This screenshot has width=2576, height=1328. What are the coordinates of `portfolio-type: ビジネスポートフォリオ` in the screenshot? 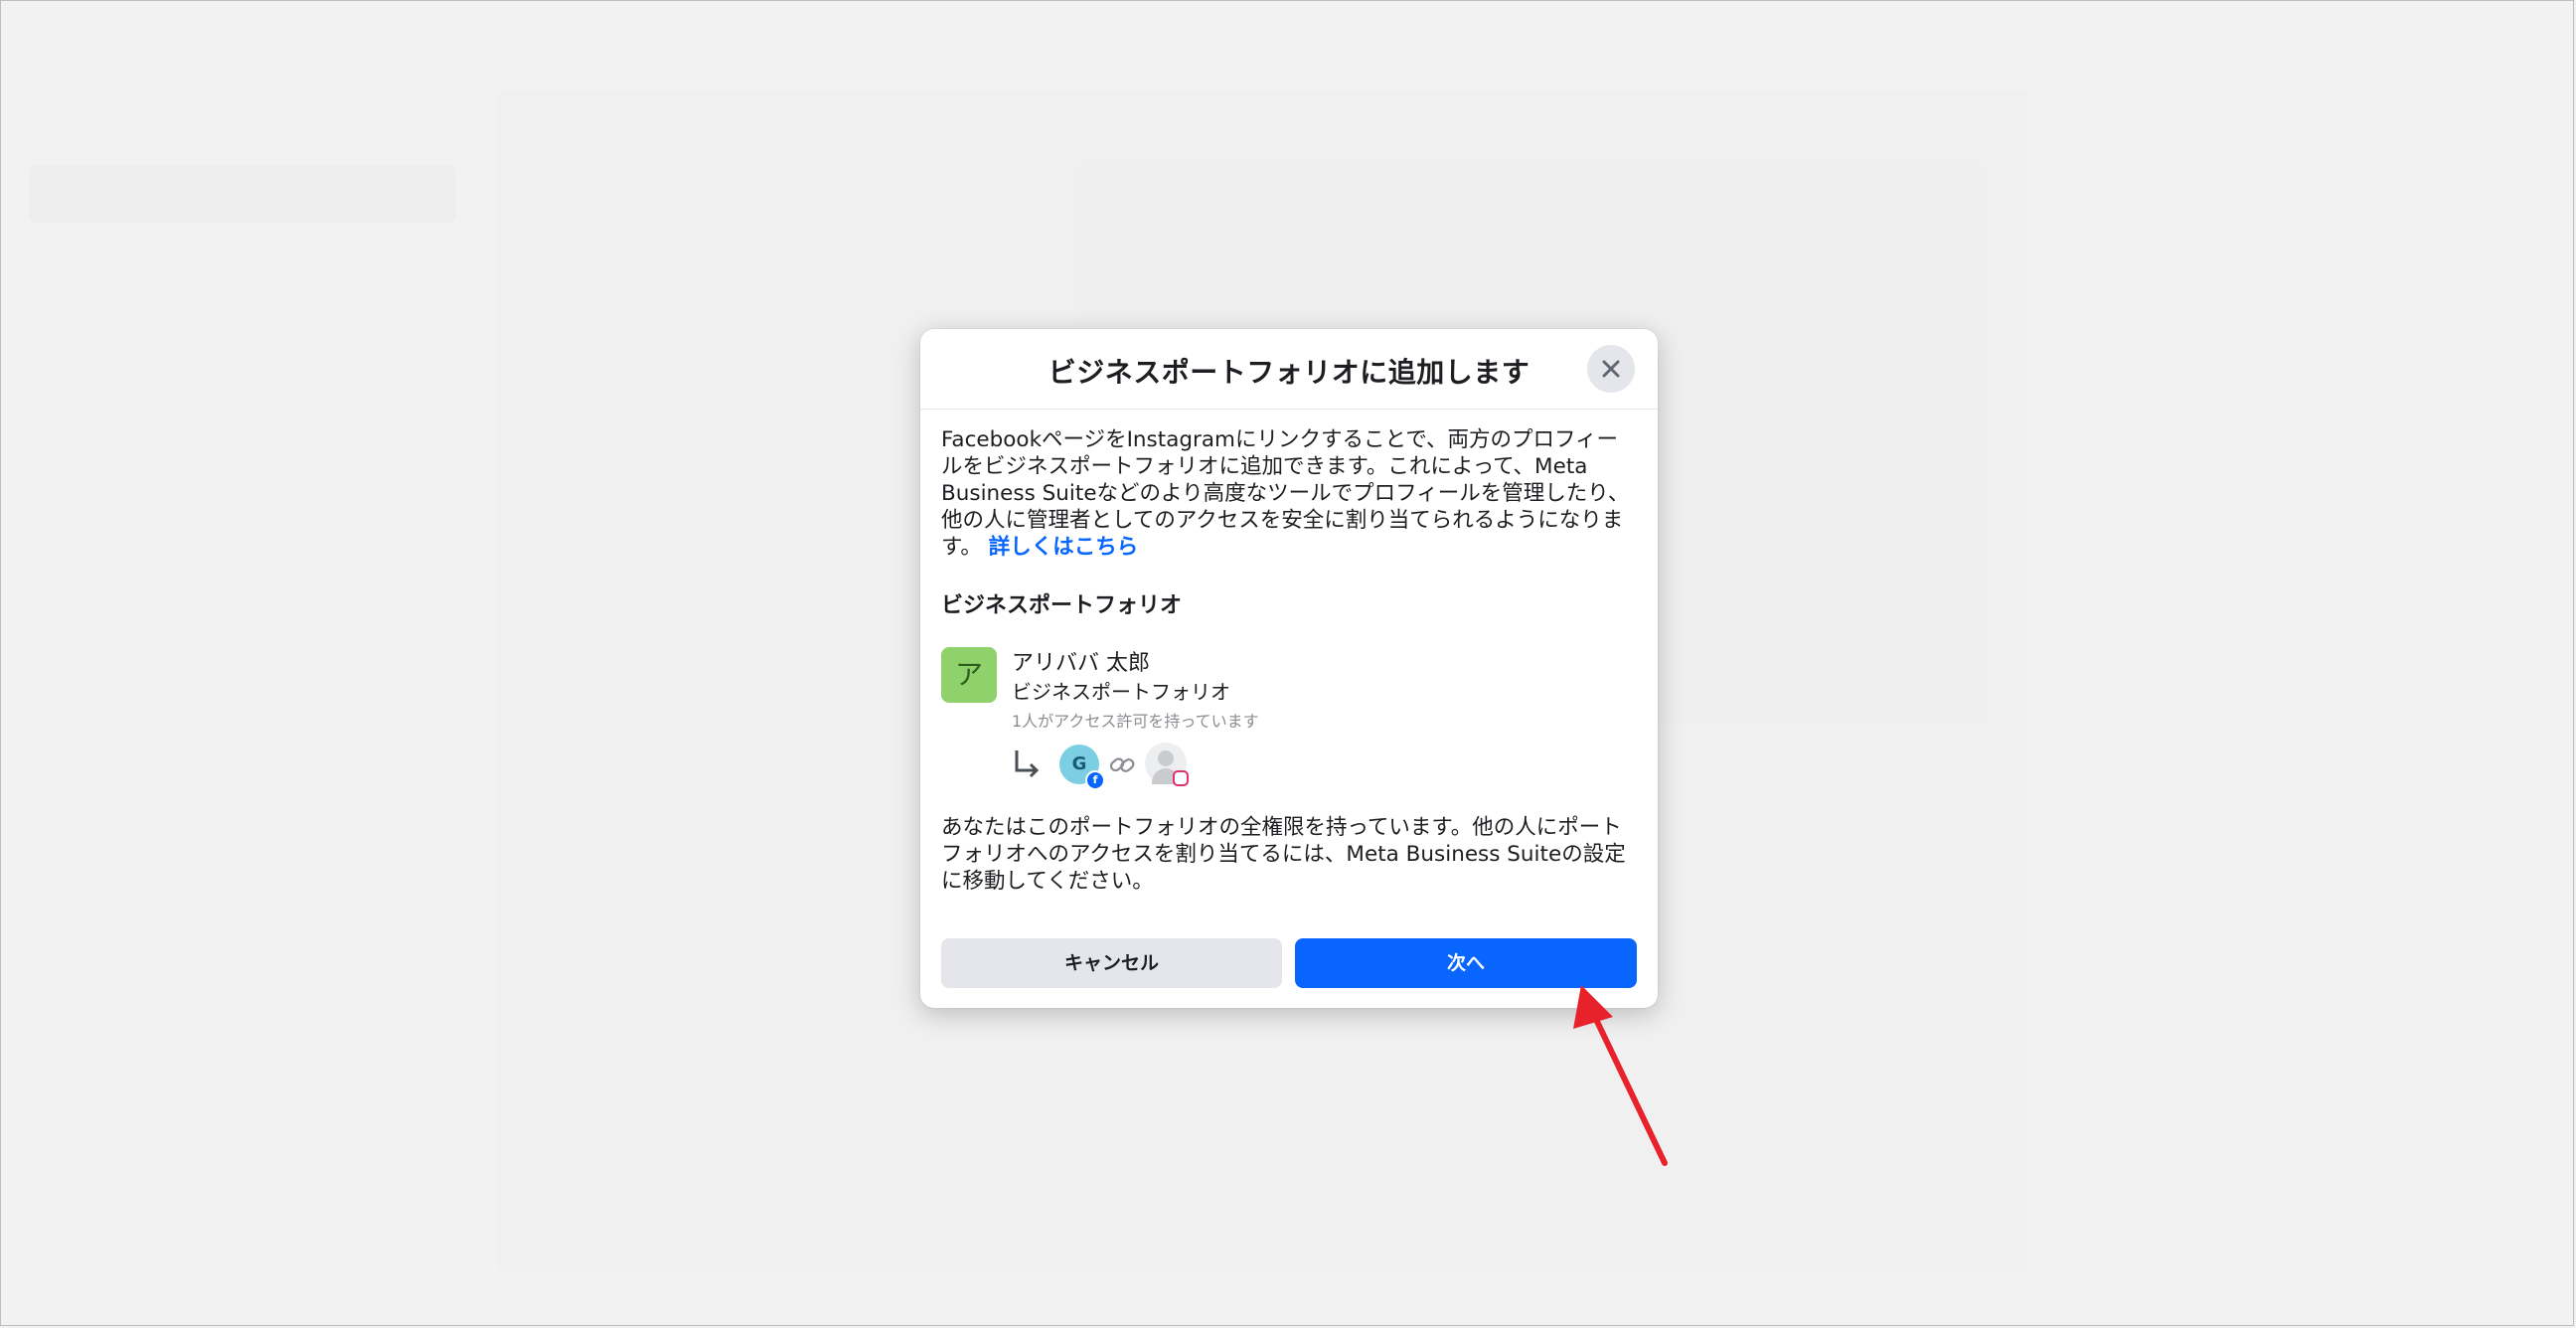 It's located at (1121, 692).